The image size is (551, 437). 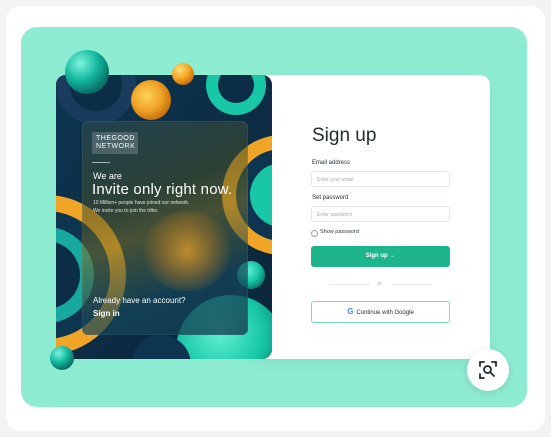 I want to click on email-label: Email address, so click(x=331, y=163).